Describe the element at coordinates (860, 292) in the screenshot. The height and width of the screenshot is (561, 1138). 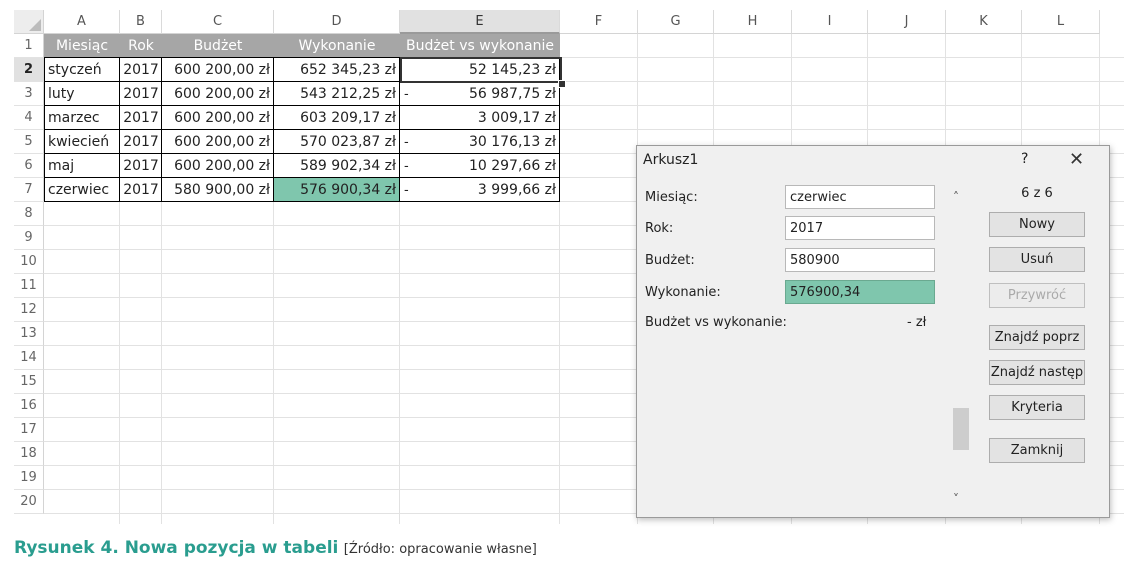
I see `field-input-wykonanie: 576900,34` at that location.